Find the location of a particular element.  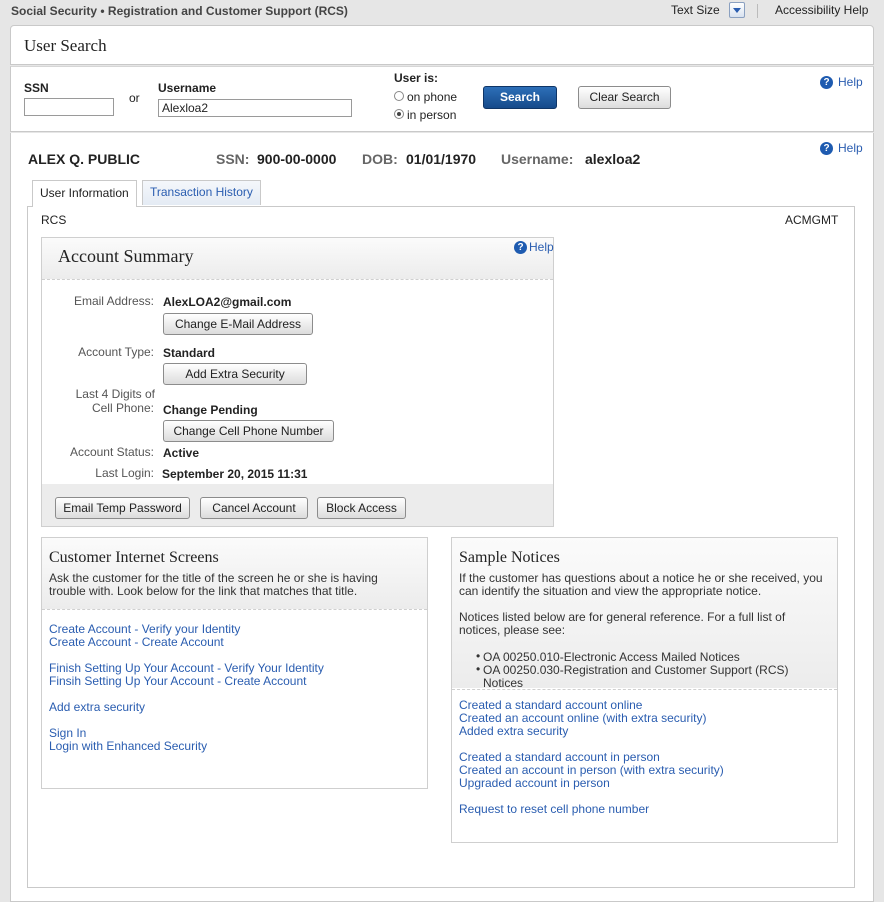

customer-help-link: Help is located at coordinates (850, 148).